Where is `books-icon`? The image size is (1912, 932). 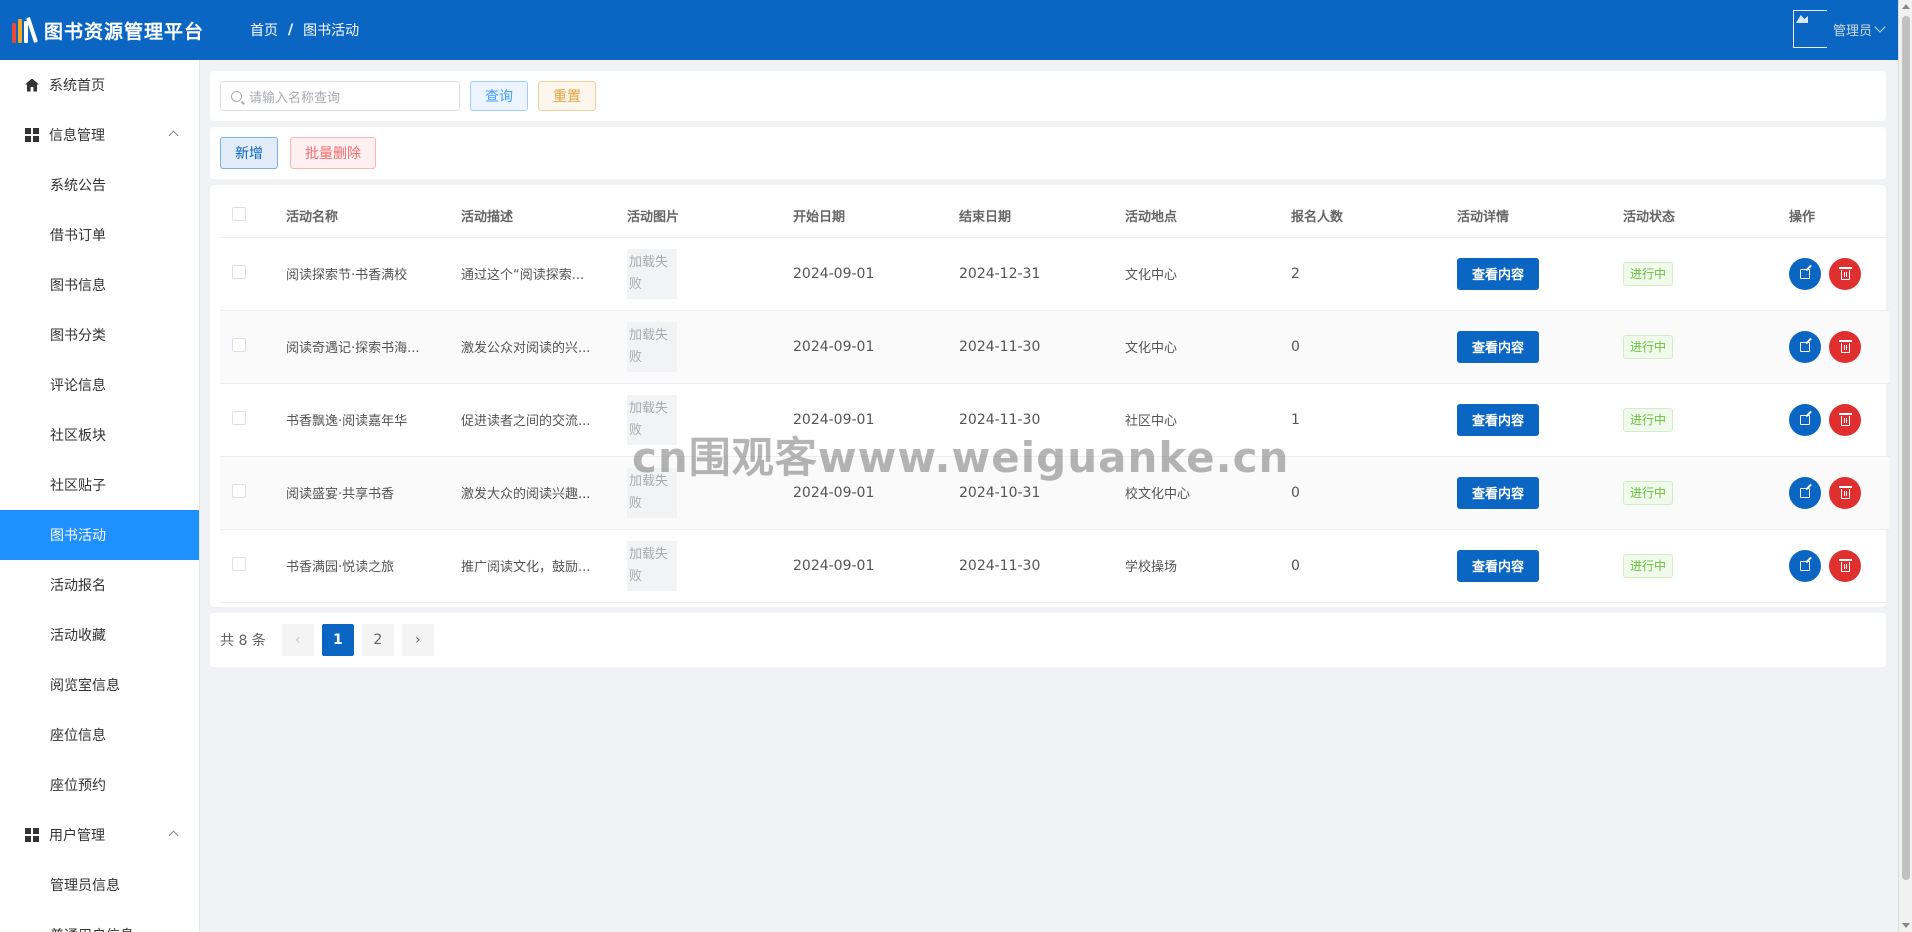 books-icon is located at coordinates (25, 30).